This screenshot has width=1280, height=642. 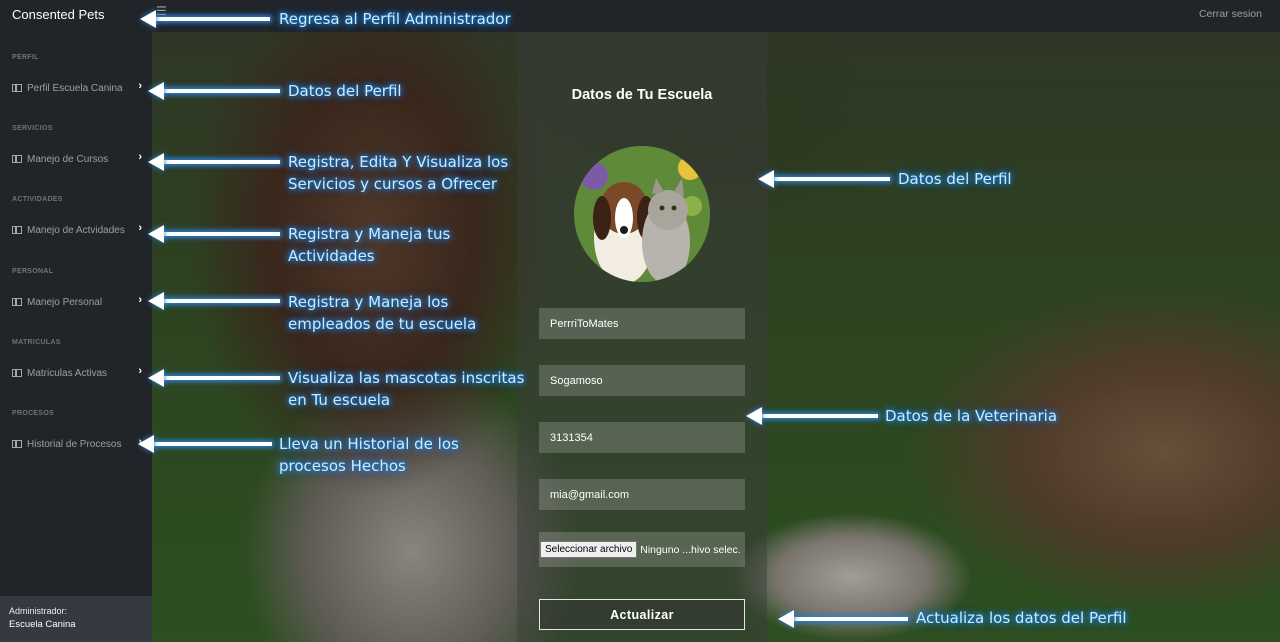 What do you see at coordinates (33, 413) in the screenshot?
I see `section-heading-procesos: PROCESOS` at bounding box center [33, 413].